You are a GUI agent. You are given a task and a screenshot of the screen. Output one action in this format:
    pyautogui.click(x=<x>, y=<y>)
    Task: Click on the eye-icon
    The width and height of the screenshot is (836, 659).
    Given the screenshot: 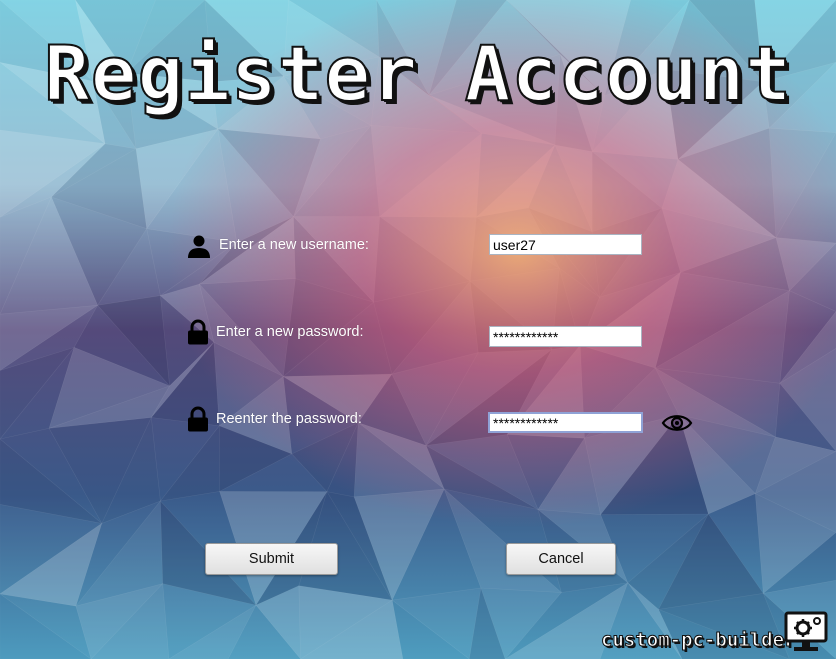 What is the action you would take?
    pyautogui.click(x=677, y=423)
    